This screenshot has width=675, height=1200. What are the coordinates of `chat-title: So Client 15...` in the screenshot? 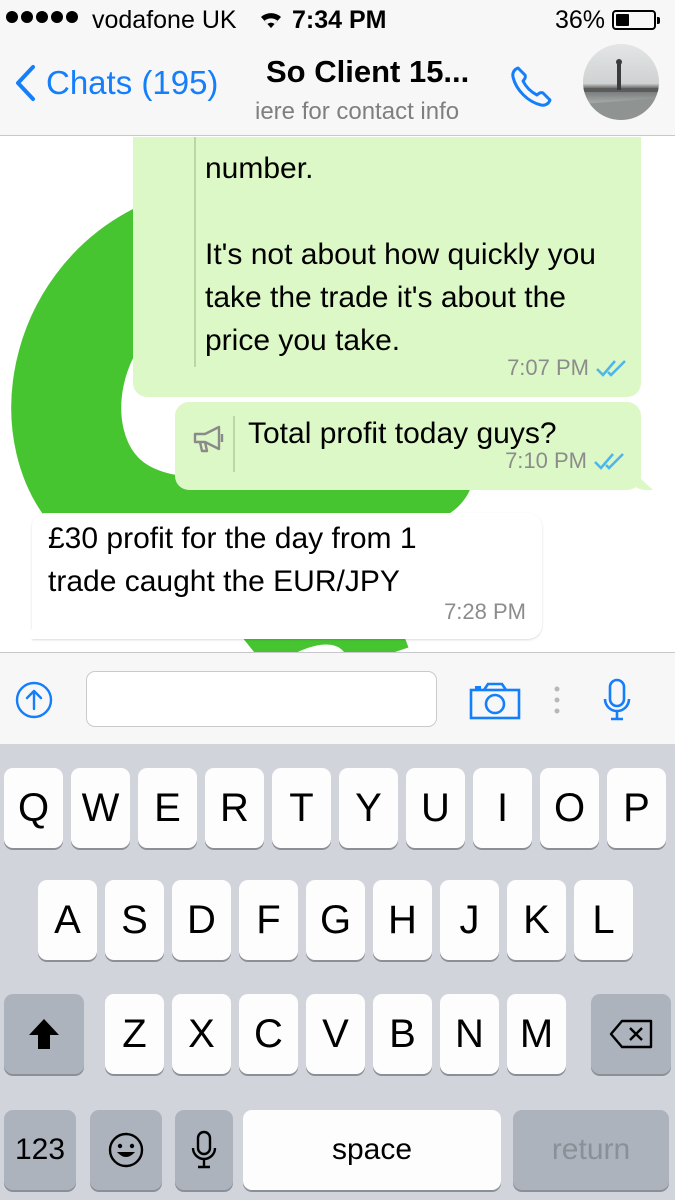 It's located at (367, 72).